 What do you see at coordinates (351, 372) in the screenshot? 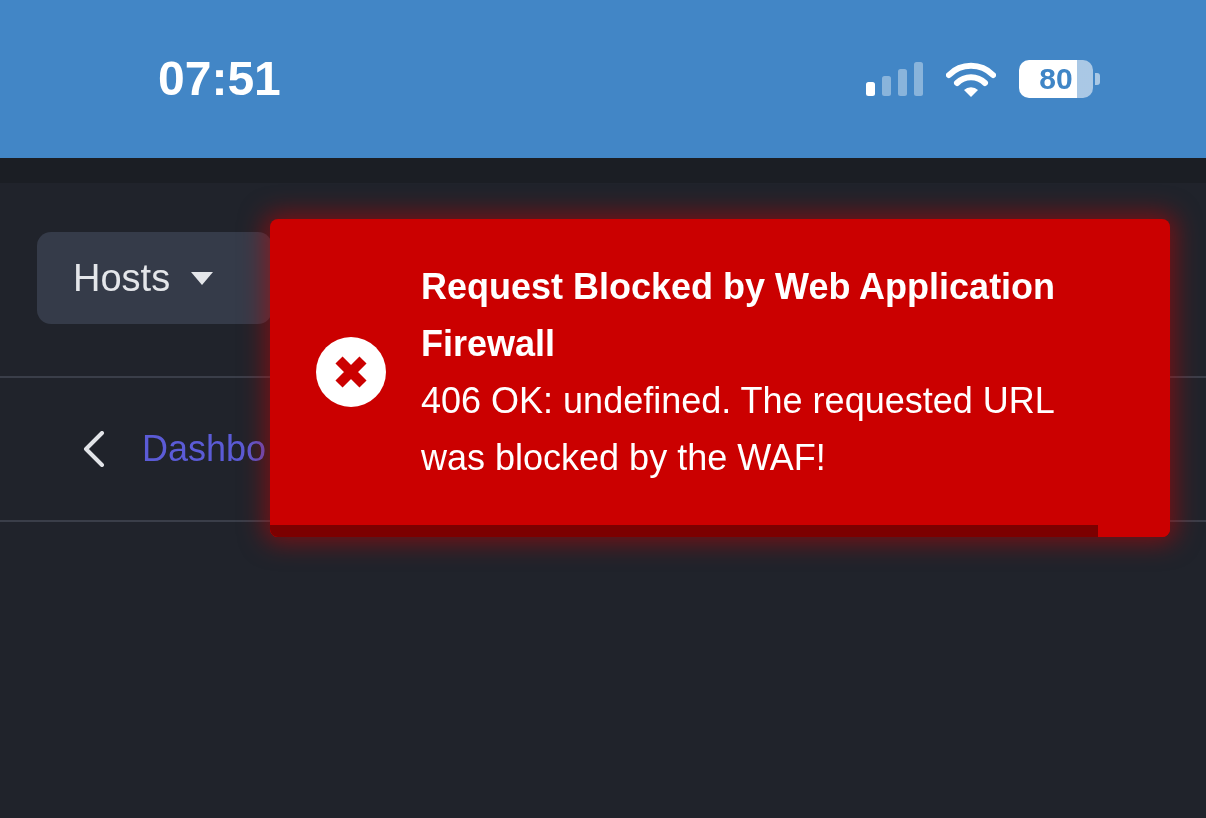
I see `error-icon` at bounding box center [351, 372].